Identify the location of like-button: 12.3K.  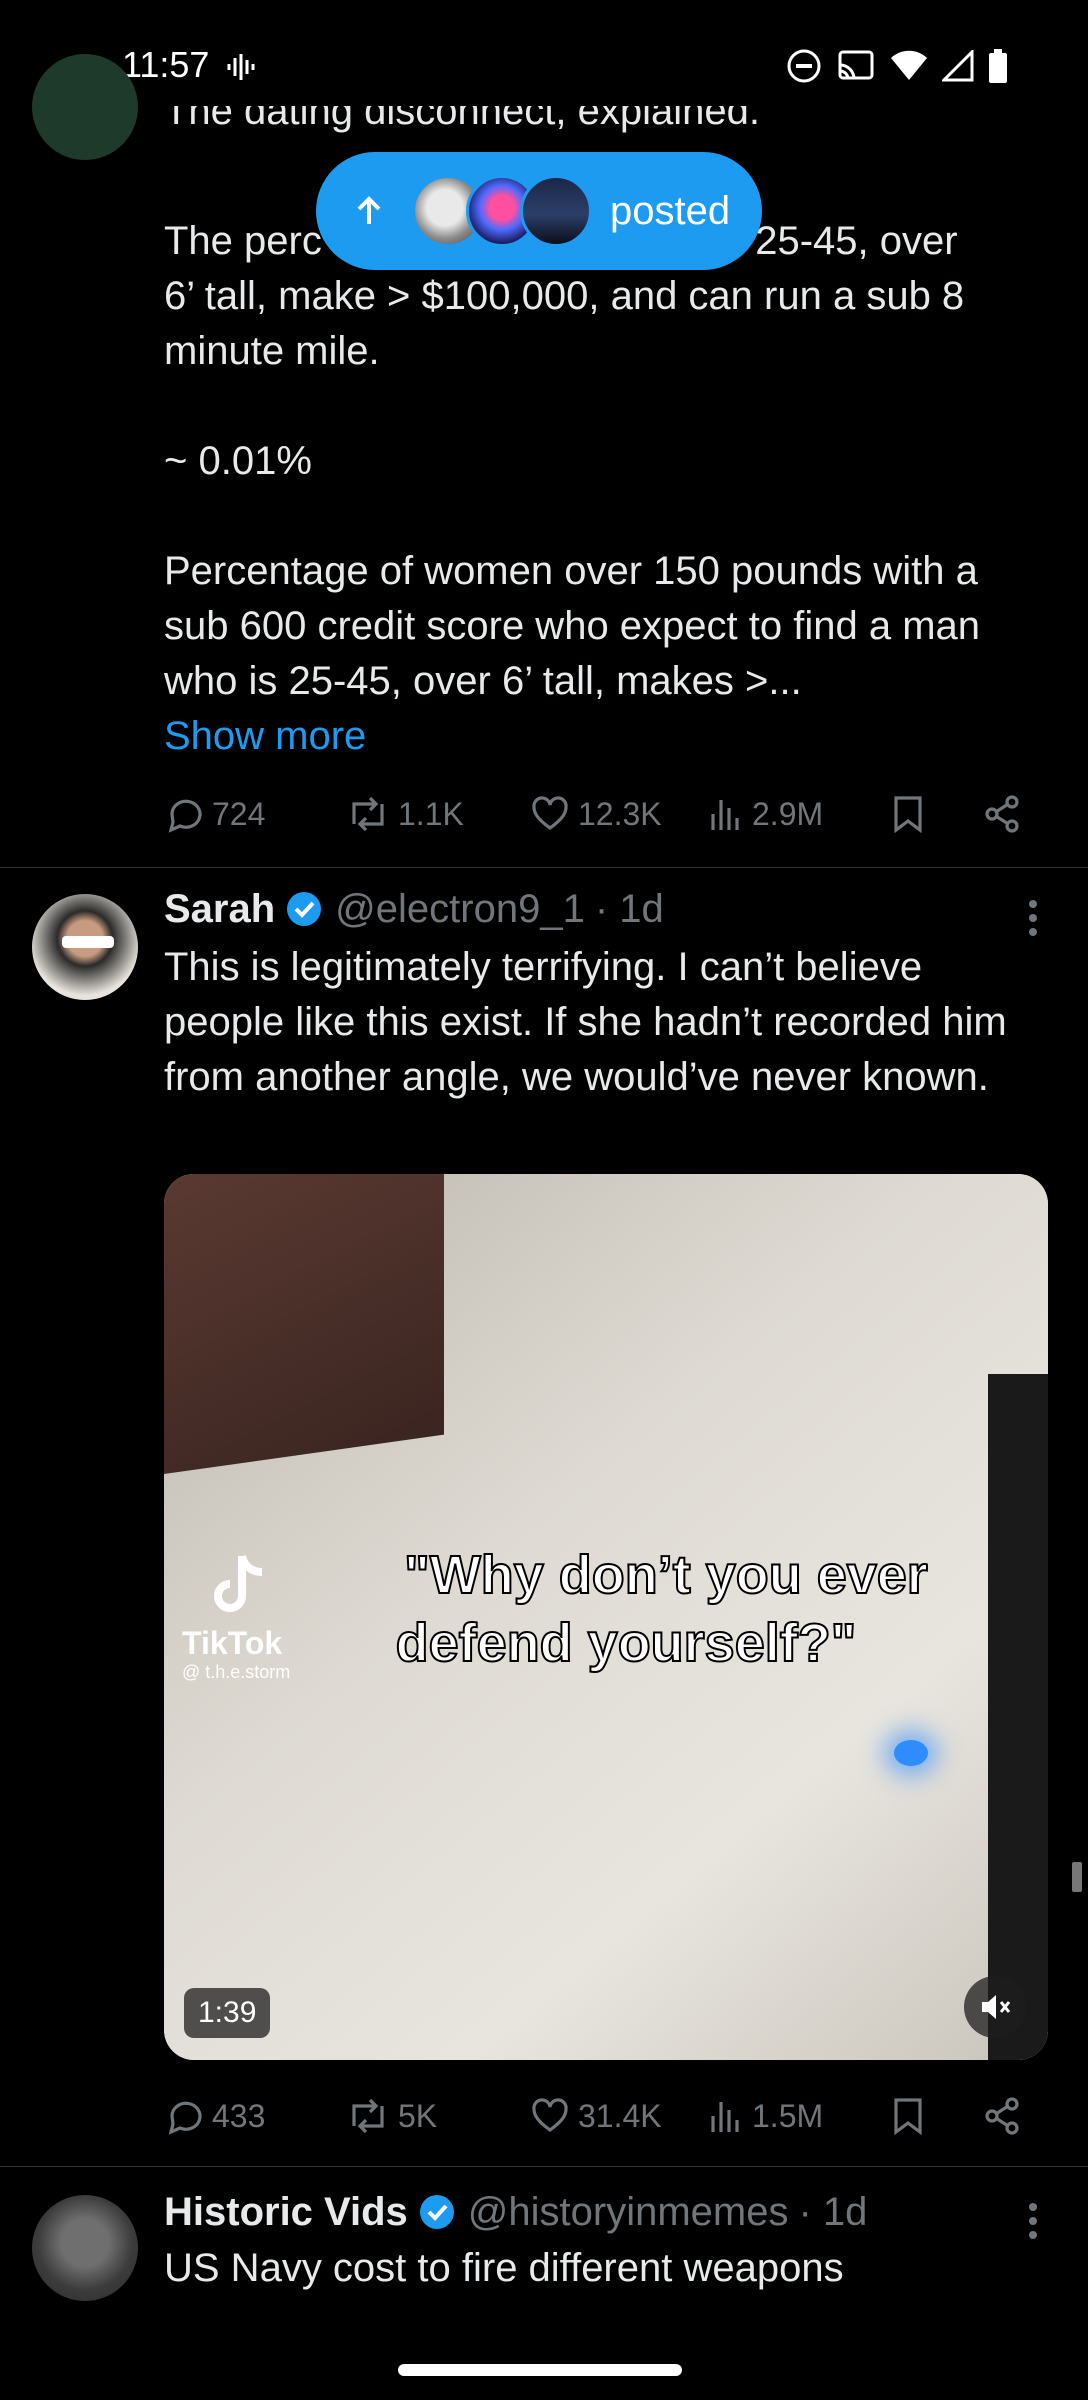
(619, 814).